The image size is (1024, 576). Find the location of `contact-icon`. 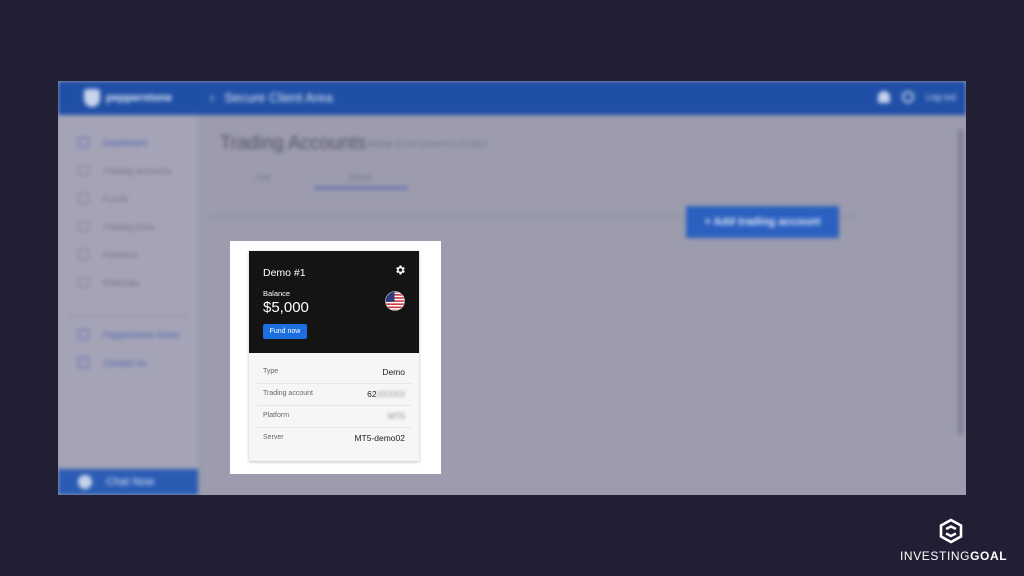

contact-icon is located at coordinates (83, 362).